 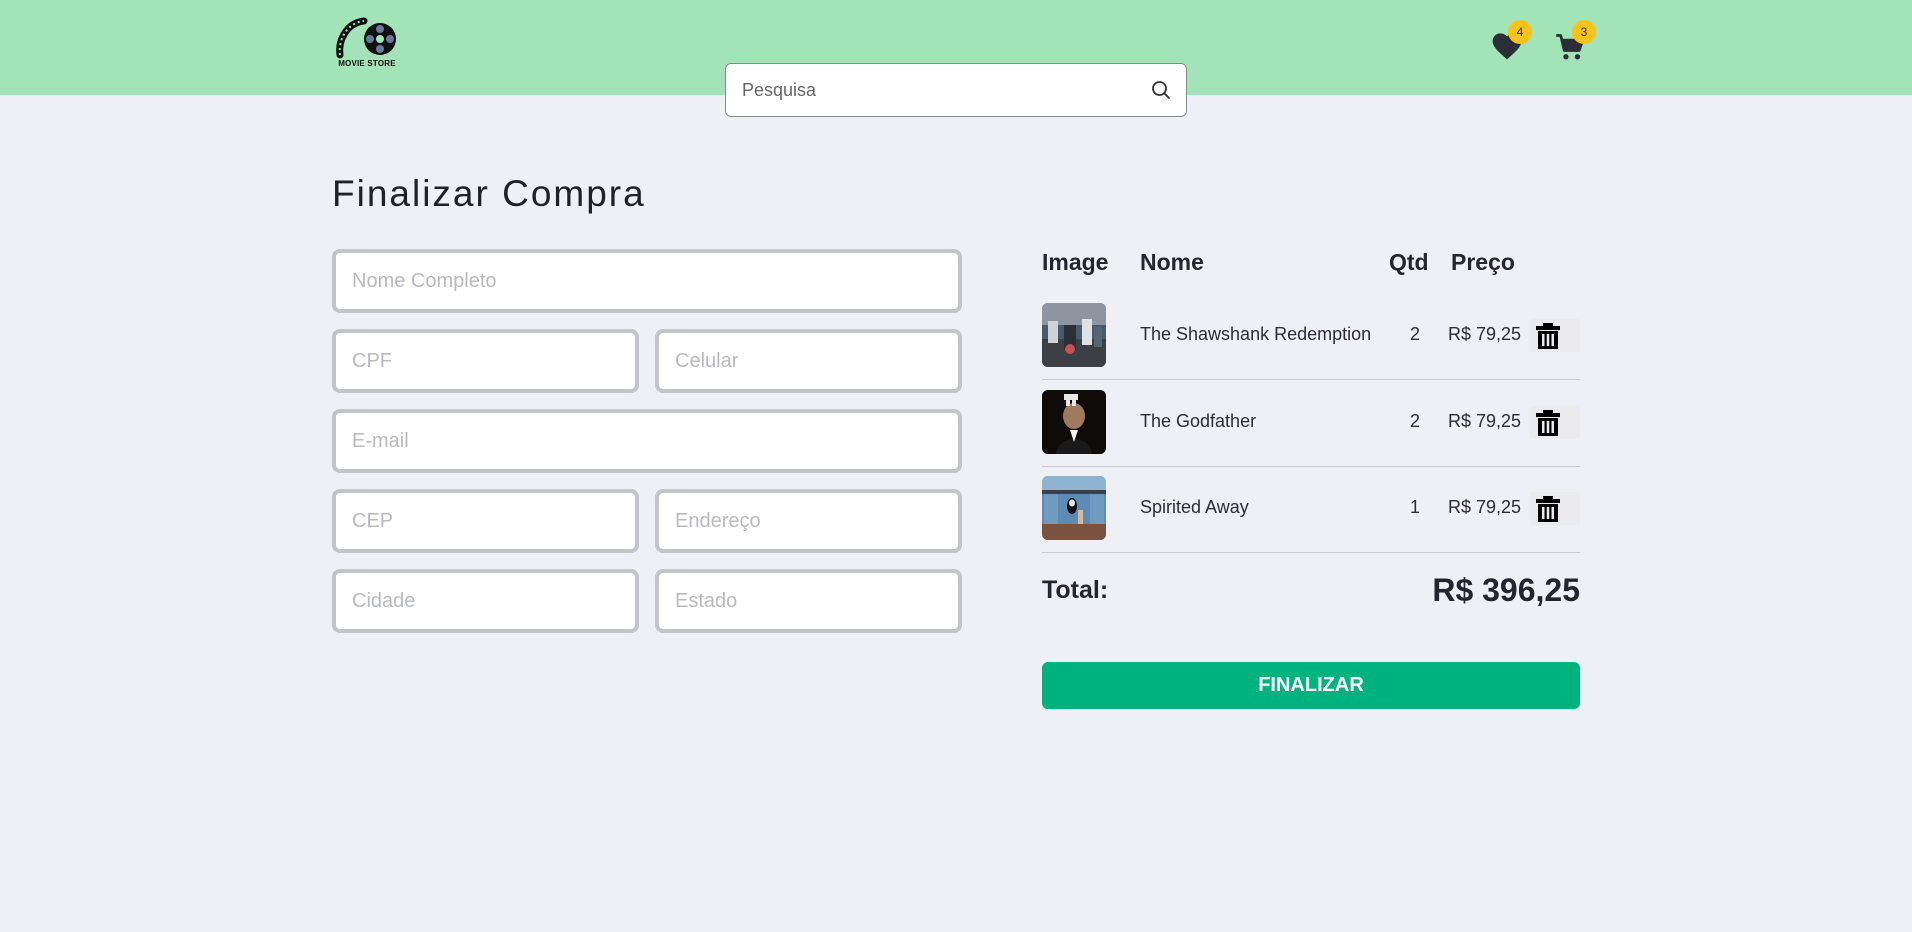 What do you see at coordinates (485, 361) in the screenshot?
I see `cpf-field` at bounding box center [485, 361].